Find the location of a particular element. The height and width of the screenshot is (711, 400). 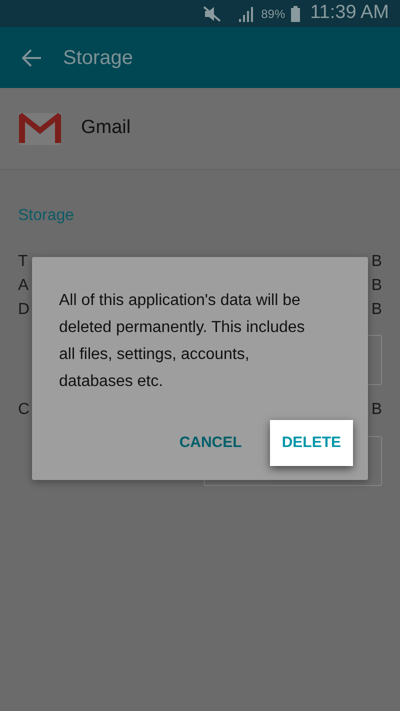

dialog-message: All of this application's data will be deleted permanently. This includes all files, settings, accounts, databases etc. is located at coordinates (182, 341).